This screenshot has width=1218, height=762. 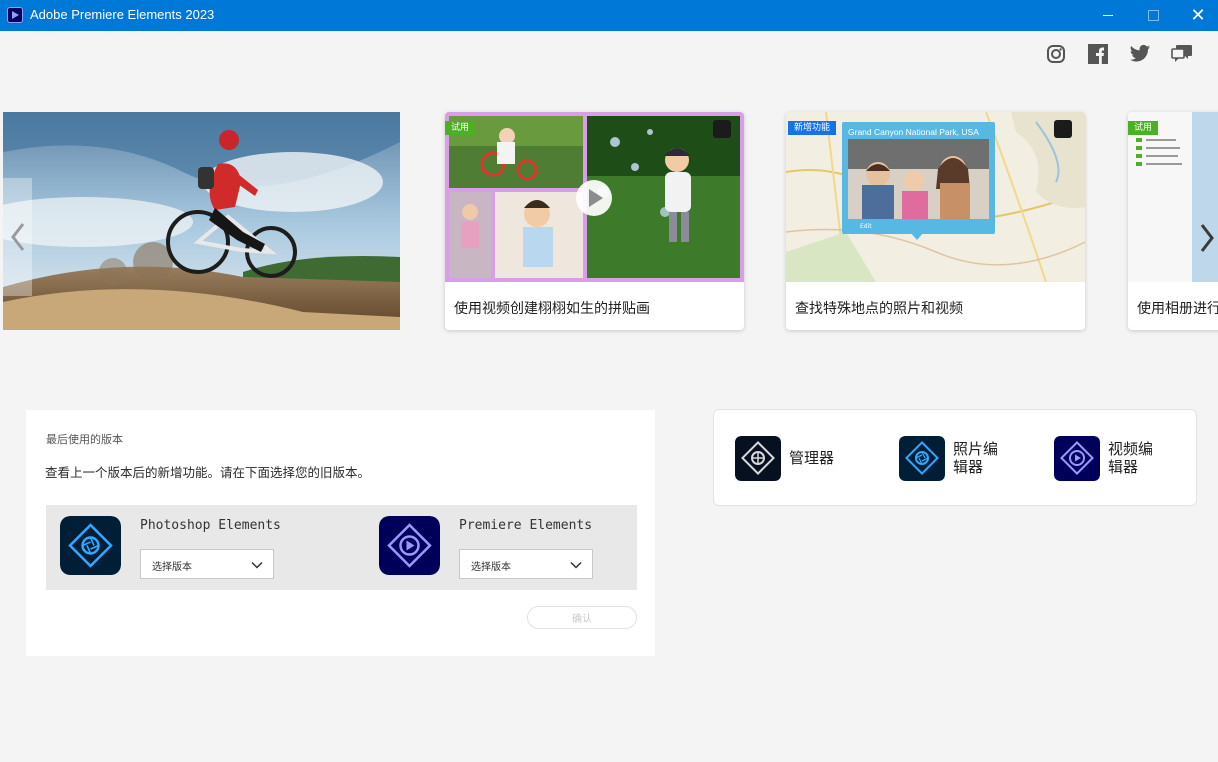 I want to click on window-title: Adobe Premiere Elements 2023, so click(x=122, y=14).